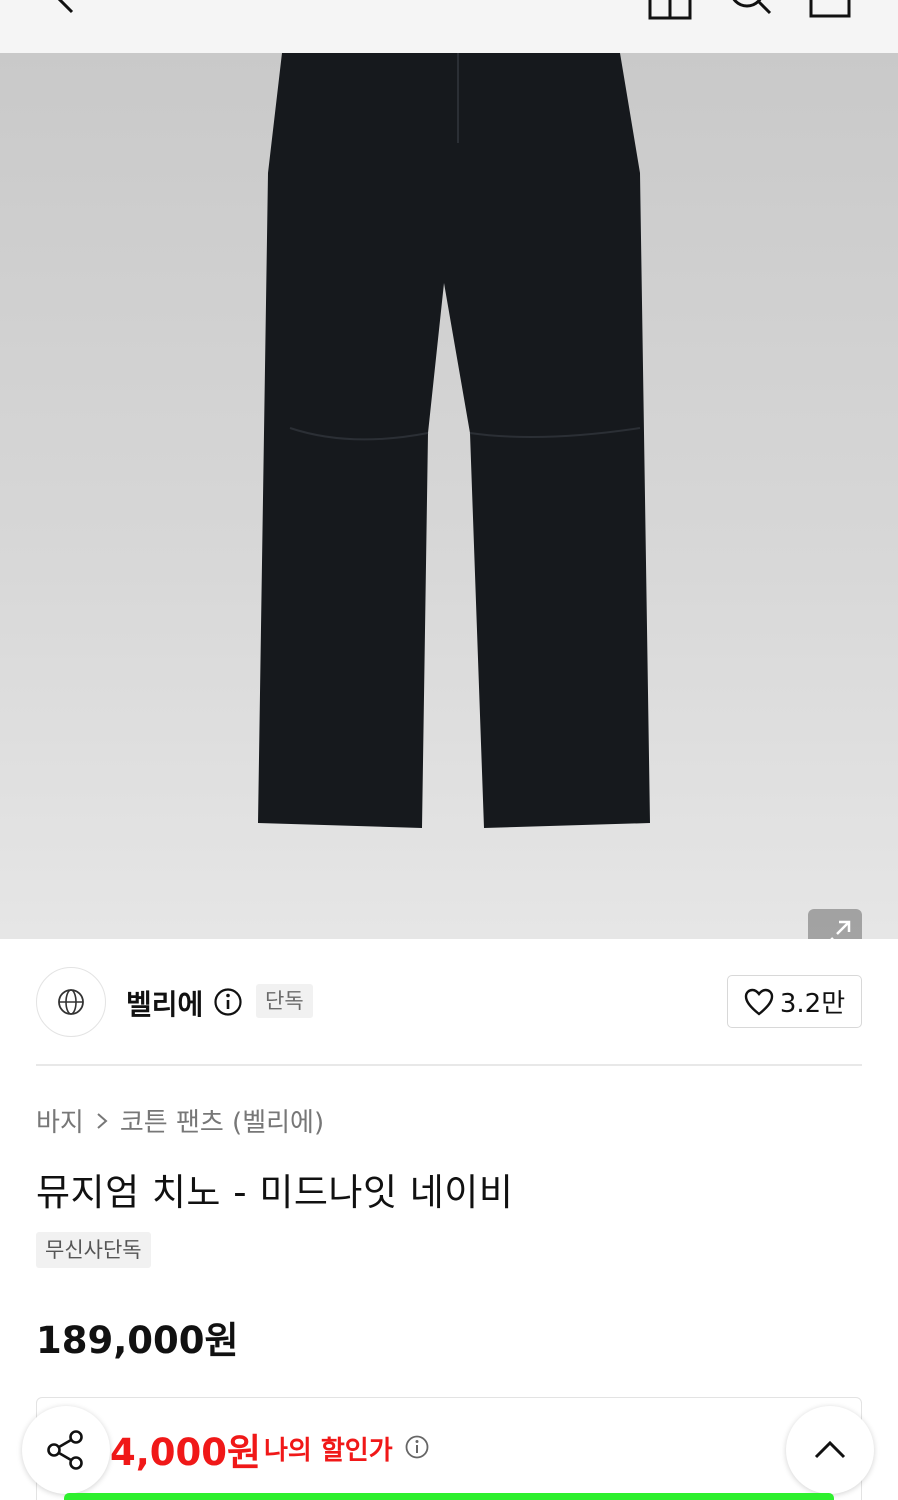  What do you see at coordinates (328, 1451) in the screenshot?
I see `discount-label: 나의 할인가` at bounding box center [328, 1451].